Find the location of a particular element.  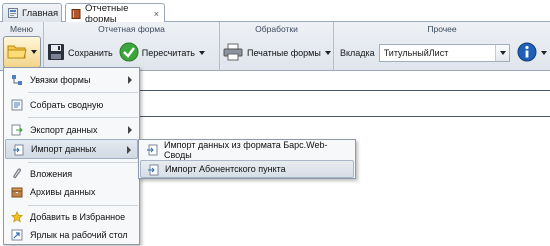

submenu-item-label: Импорт данных из формата Барс.Web-Своды is located at coordinates (246, 150).